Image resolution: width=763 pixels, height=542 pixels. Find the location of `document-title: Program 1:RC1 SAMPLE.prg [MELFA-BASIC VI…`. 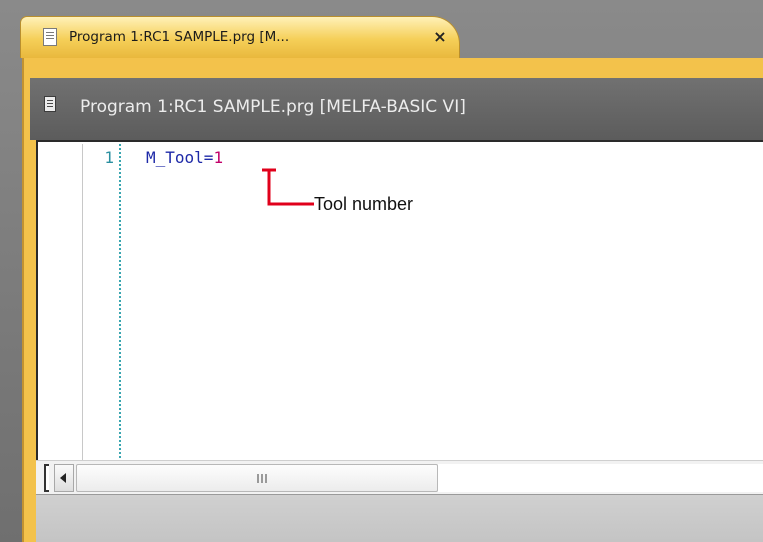

document-title: Program 1:RC1 SAMPLE.prg [MELFA-BASIC VI… is located at coordinates (273, 107).